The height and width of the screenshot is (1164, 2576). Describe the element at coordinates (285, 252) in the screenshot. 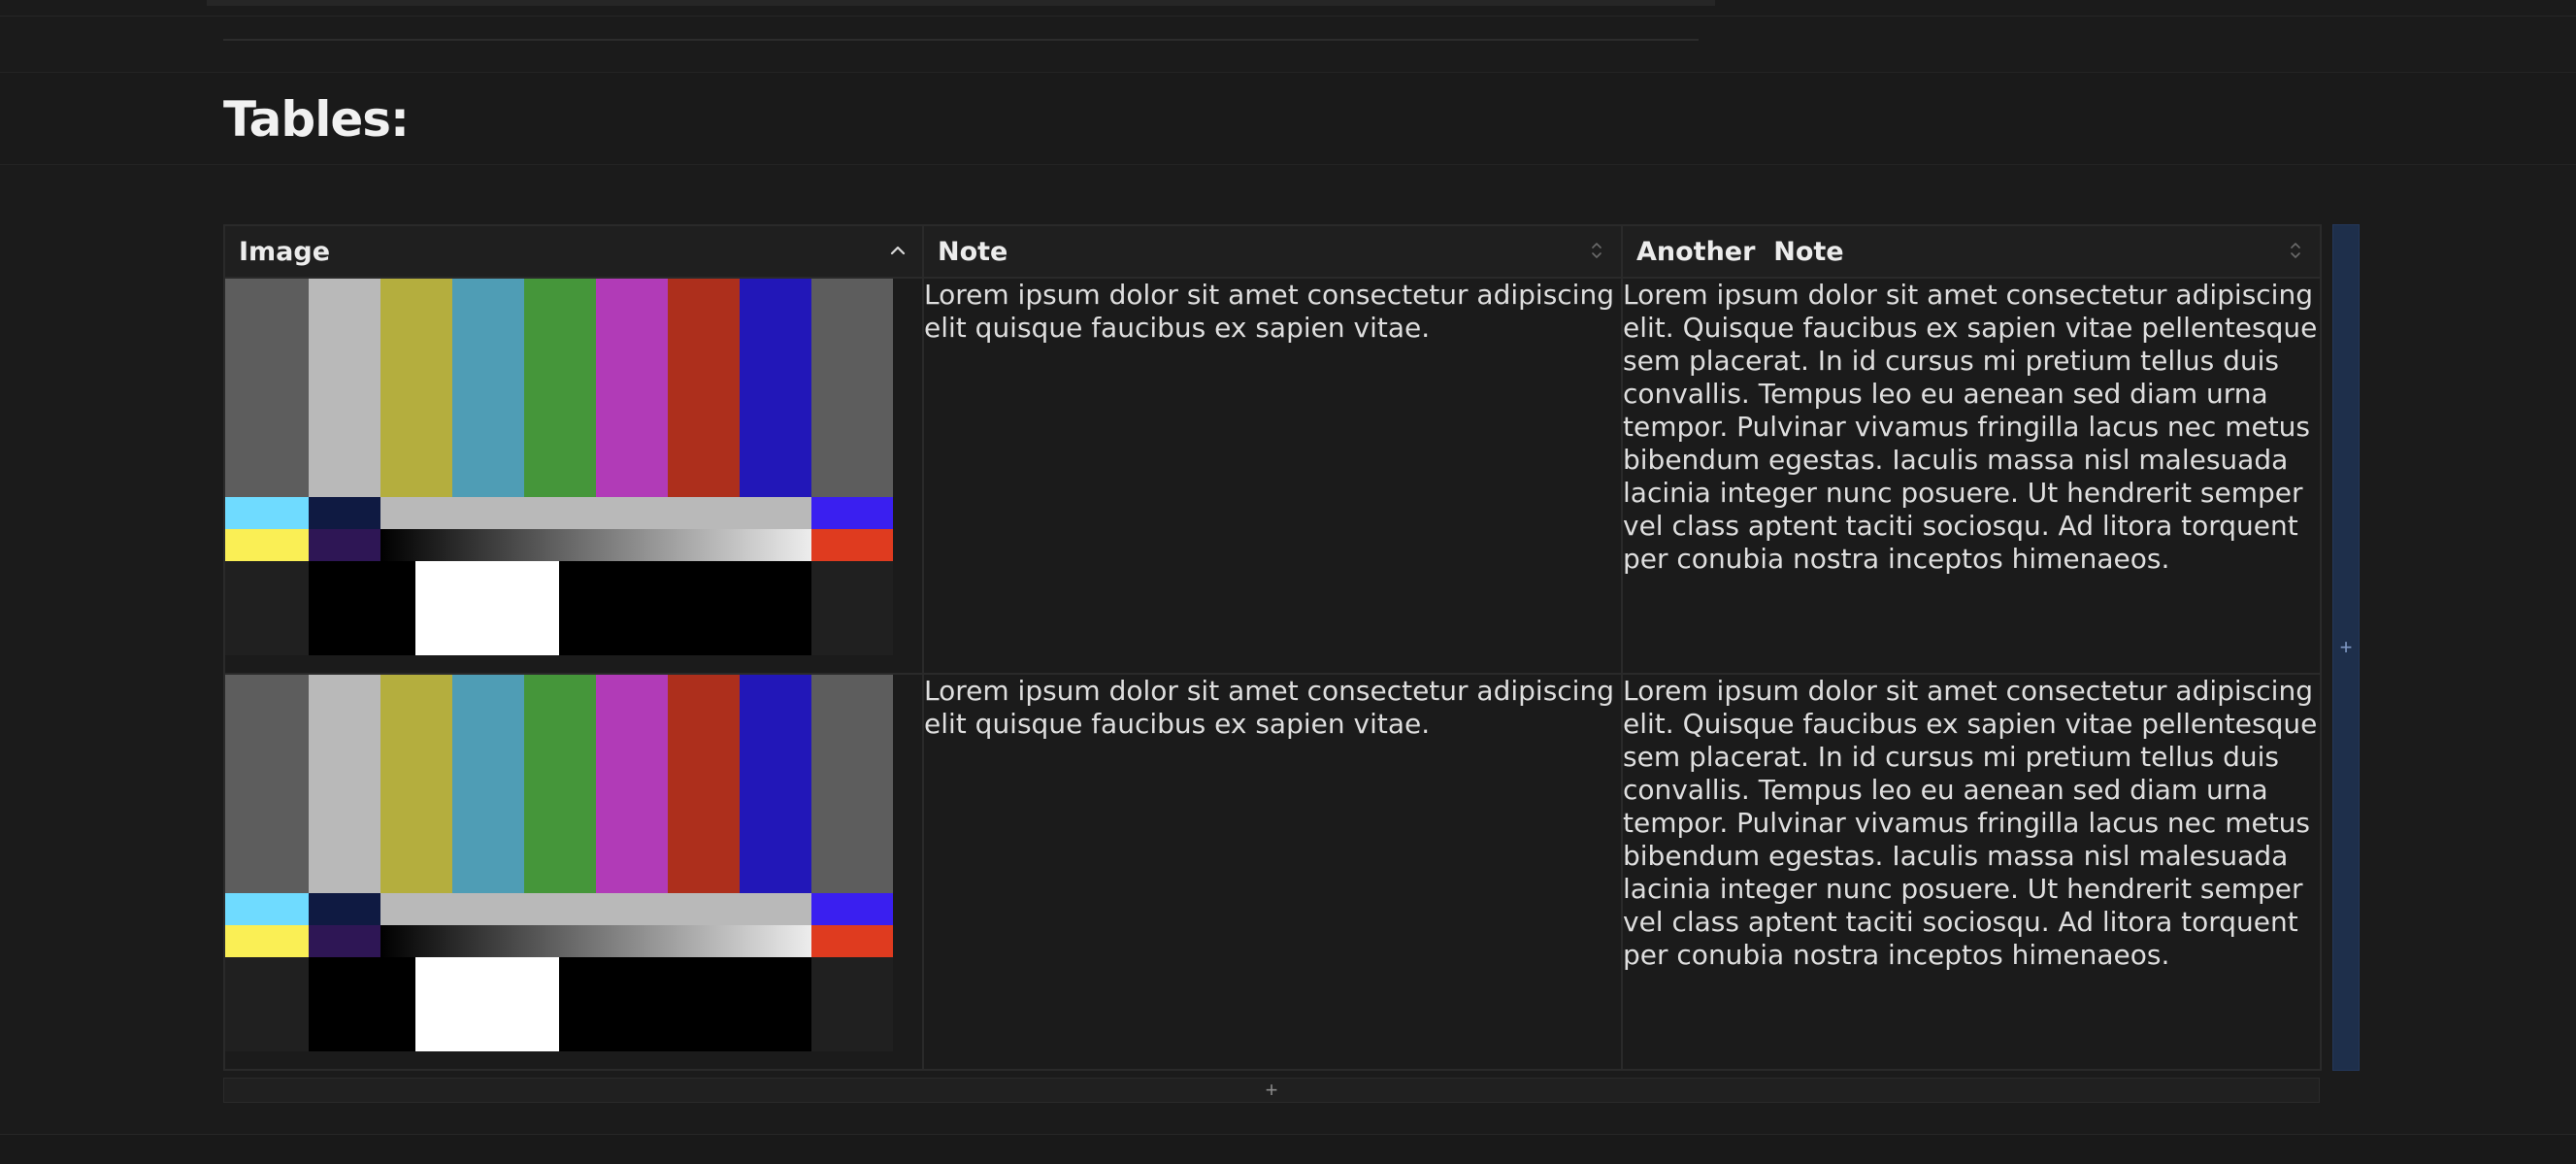

I see `column-header-label: Image` at that location.